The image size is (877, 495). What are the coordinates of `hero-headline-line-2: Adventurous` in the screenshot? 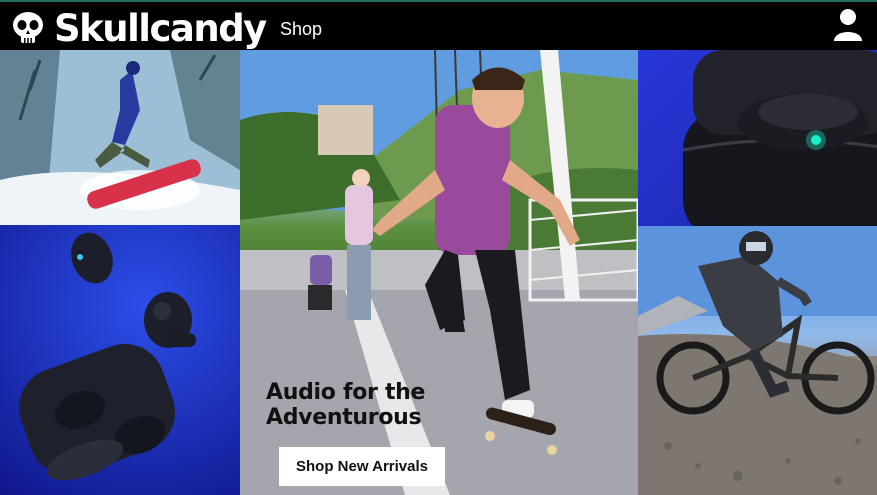 It's located at (344, 417).